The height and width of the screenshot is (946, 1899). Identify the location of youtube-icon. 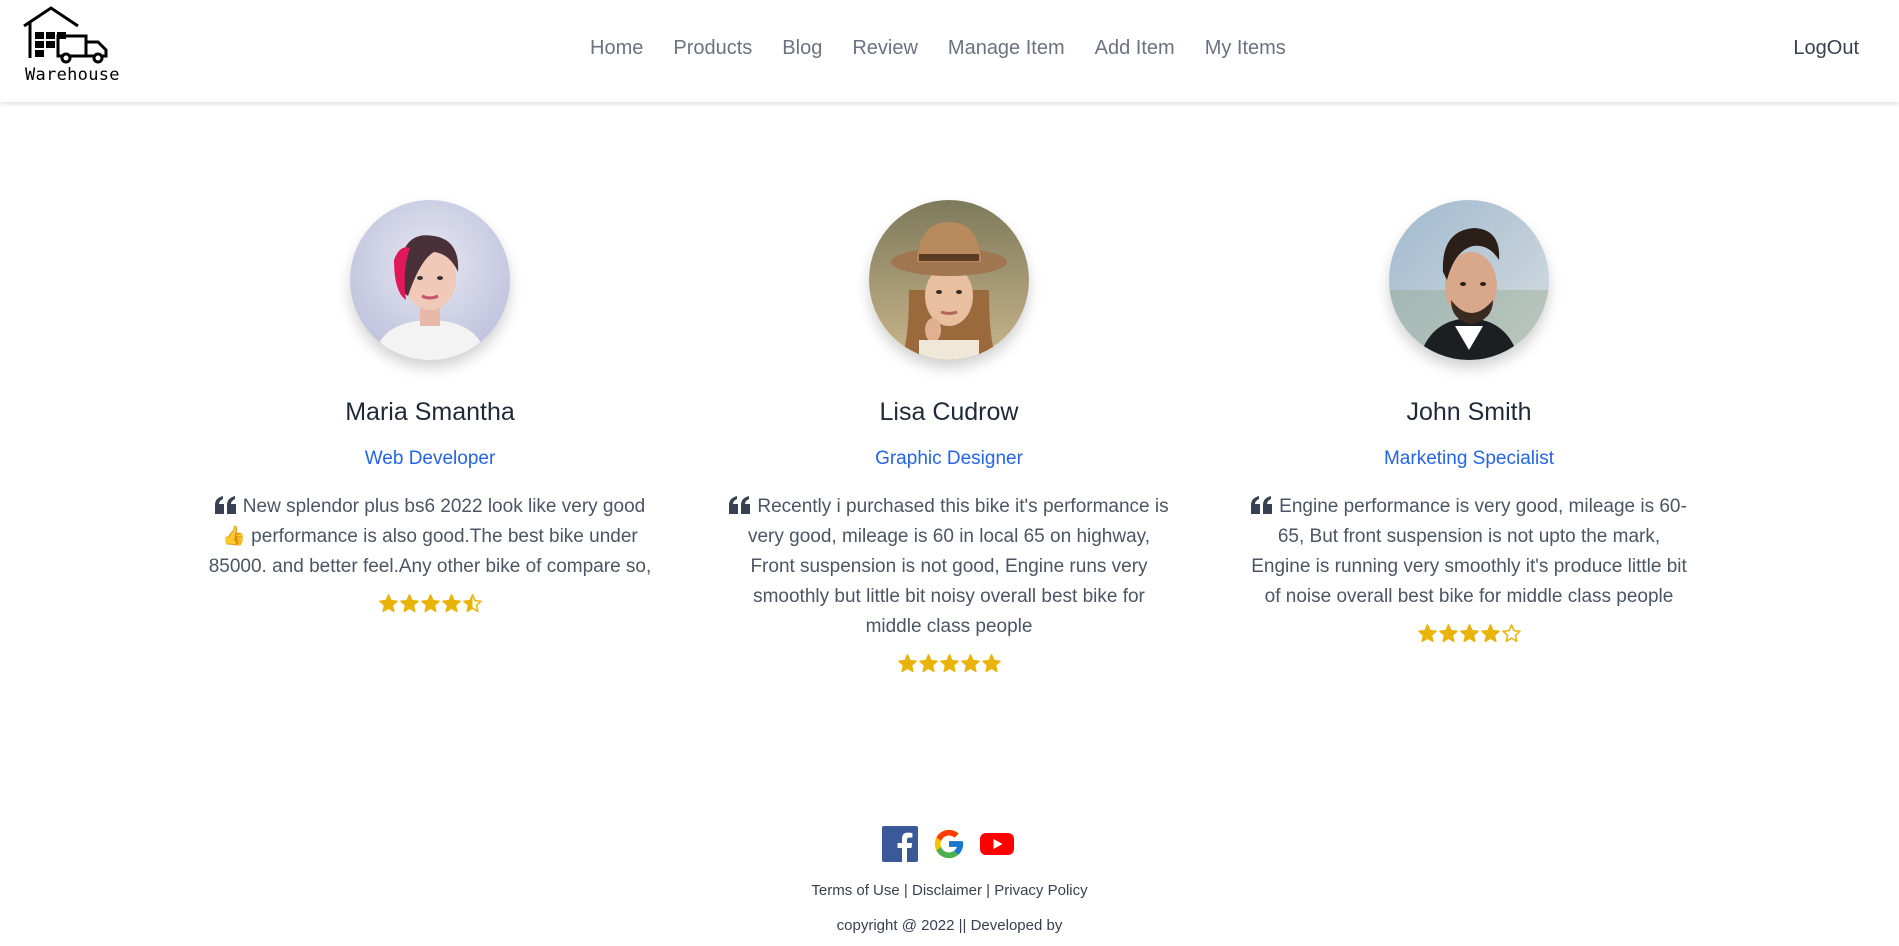
(997, 846).